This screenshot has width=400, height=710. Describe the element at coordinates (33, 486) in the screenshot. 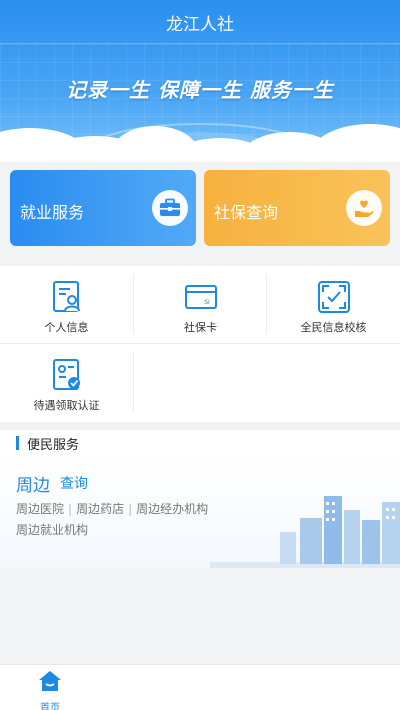

I see `nearby-title-word: 周边` at that location.